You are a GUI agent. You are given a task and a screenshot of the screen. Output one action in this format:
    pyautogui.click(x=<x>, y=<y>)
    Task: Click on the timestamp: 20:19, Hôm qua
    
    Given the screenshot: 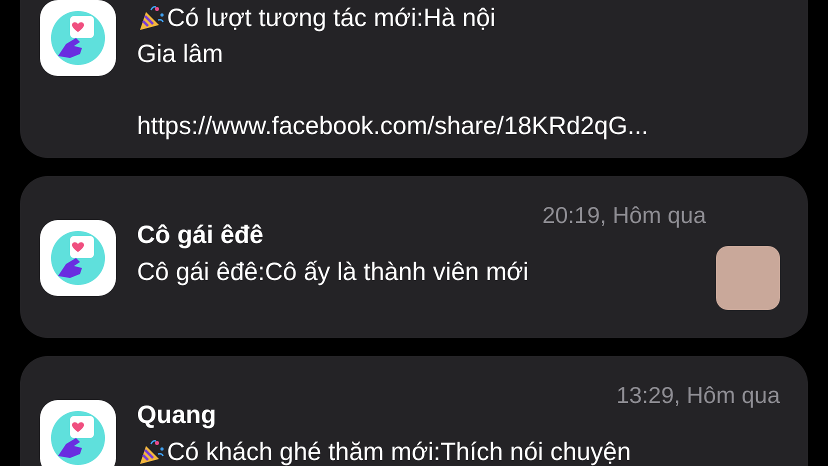 What is the action you would take?
    pyautogui.click(x=624, y=215)
    